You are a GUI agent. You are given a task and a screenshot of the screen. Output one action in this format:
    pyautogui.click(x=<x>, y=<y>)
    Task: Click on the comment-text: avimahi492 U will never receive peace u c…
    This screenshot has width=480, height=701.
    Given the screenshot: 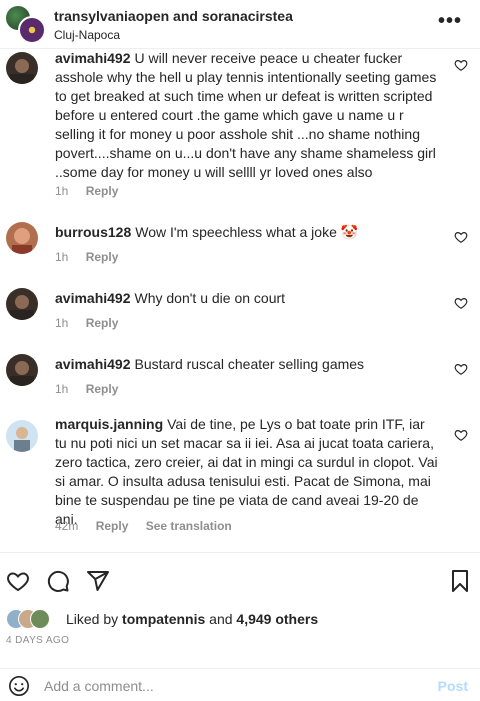 What is the action you would take?
    pyautogui.click(x=246, y=115)
    